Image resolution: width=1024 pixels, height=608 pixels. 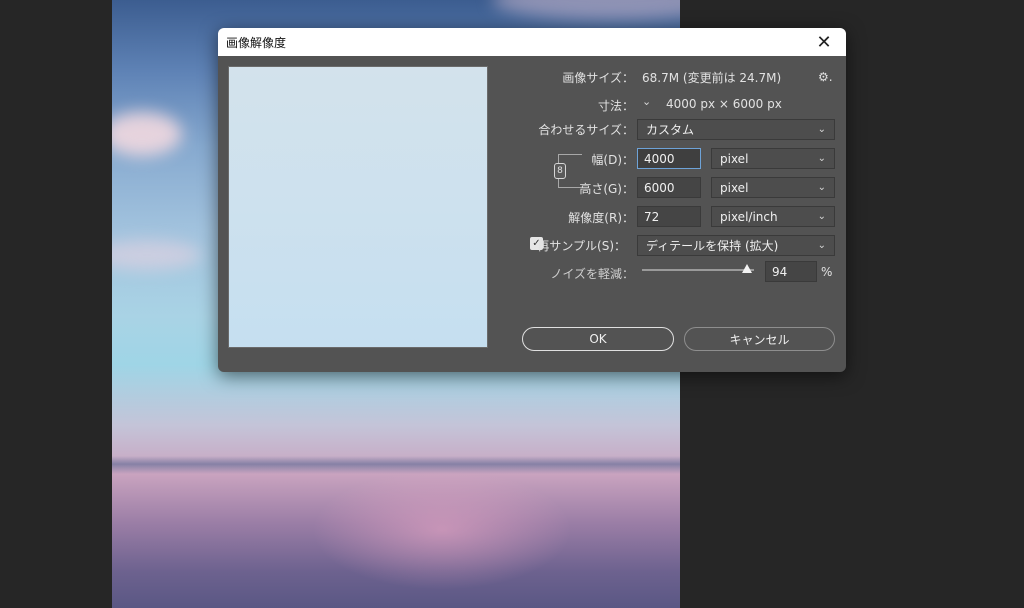 What do you see at coordinates (586, 130) in the screenshot?
I see `fit-to-label: 合わせるサイズ：` at bounding box center [586, 130].